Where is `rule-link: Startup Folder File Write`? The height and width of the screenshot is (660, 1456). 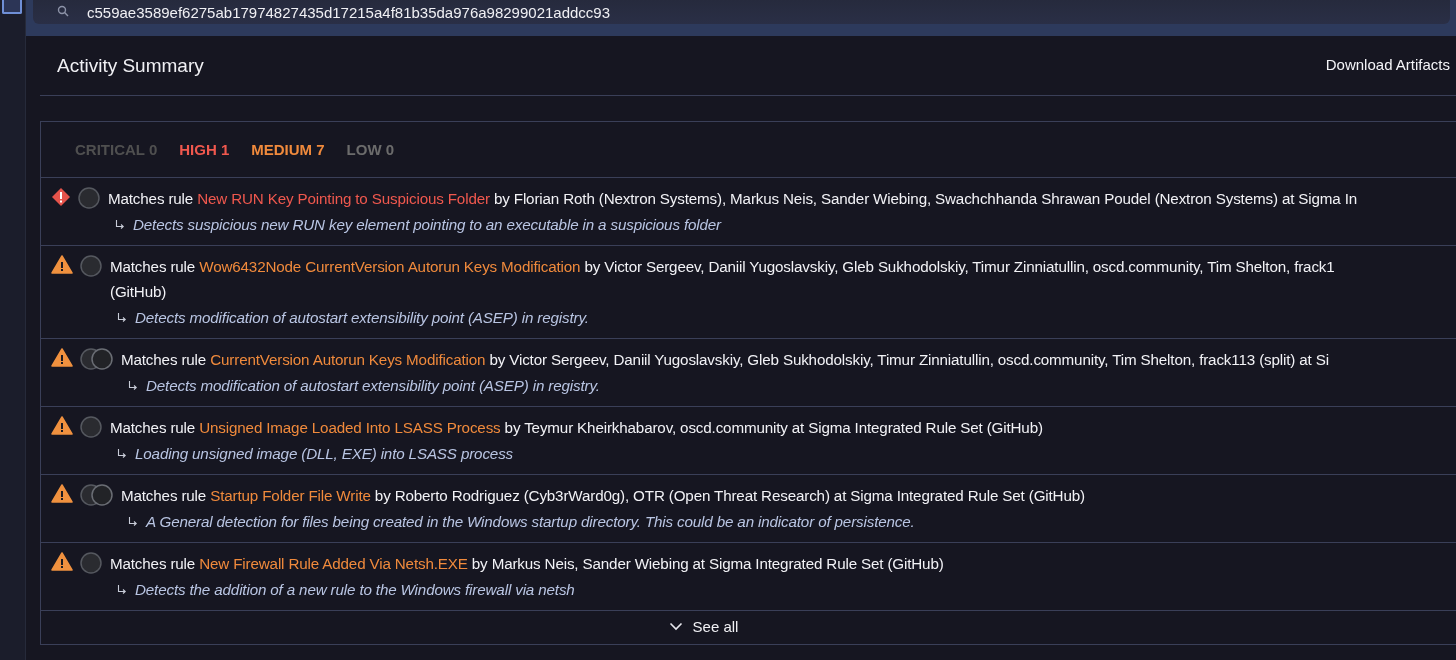 rule-link: Startup Folder File Write is located at coordinates (290, 495).